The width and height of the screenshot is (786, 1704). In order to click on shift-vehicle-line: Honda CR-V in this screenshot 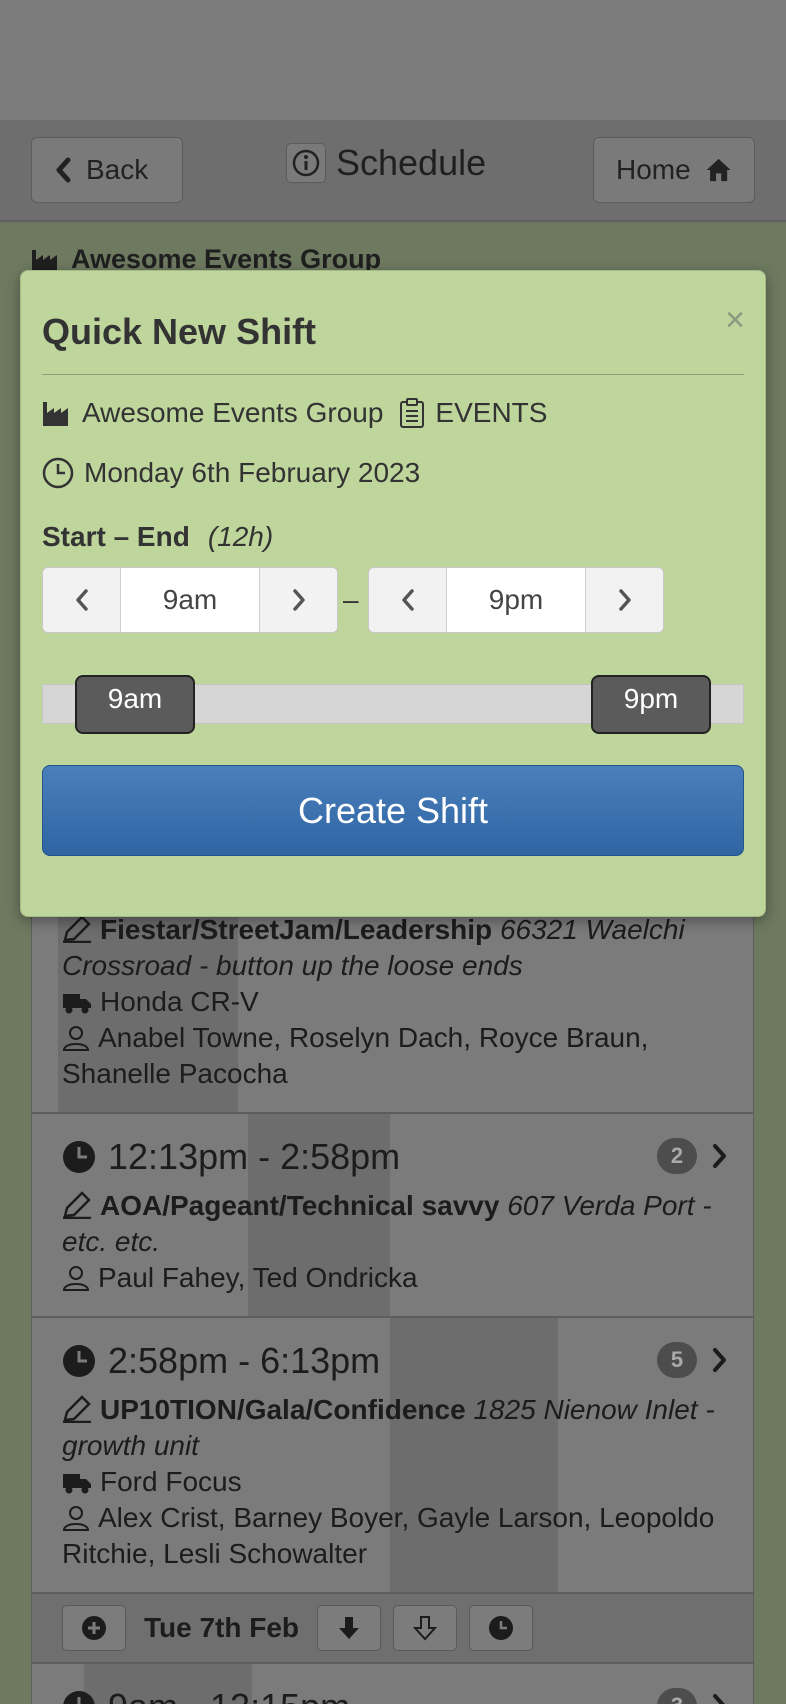, I will do `click(393, 1002)`.